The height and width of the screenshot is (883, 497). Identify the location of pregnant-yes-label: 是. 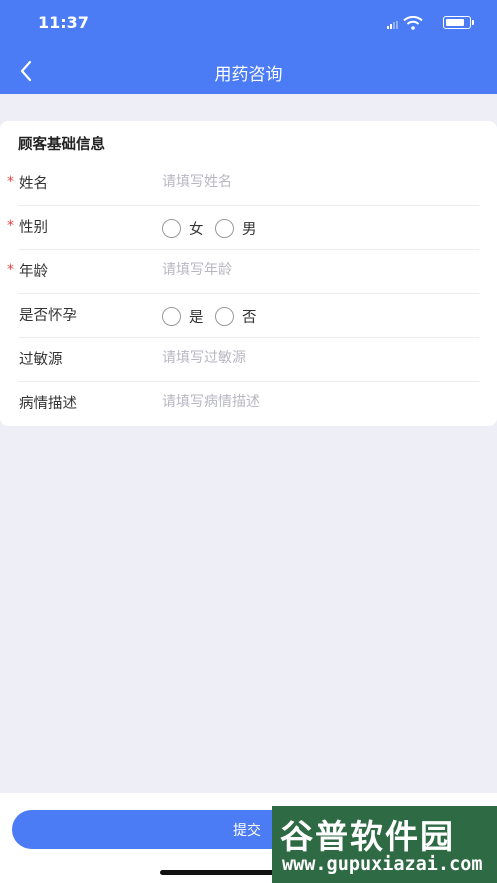
(196, 317).